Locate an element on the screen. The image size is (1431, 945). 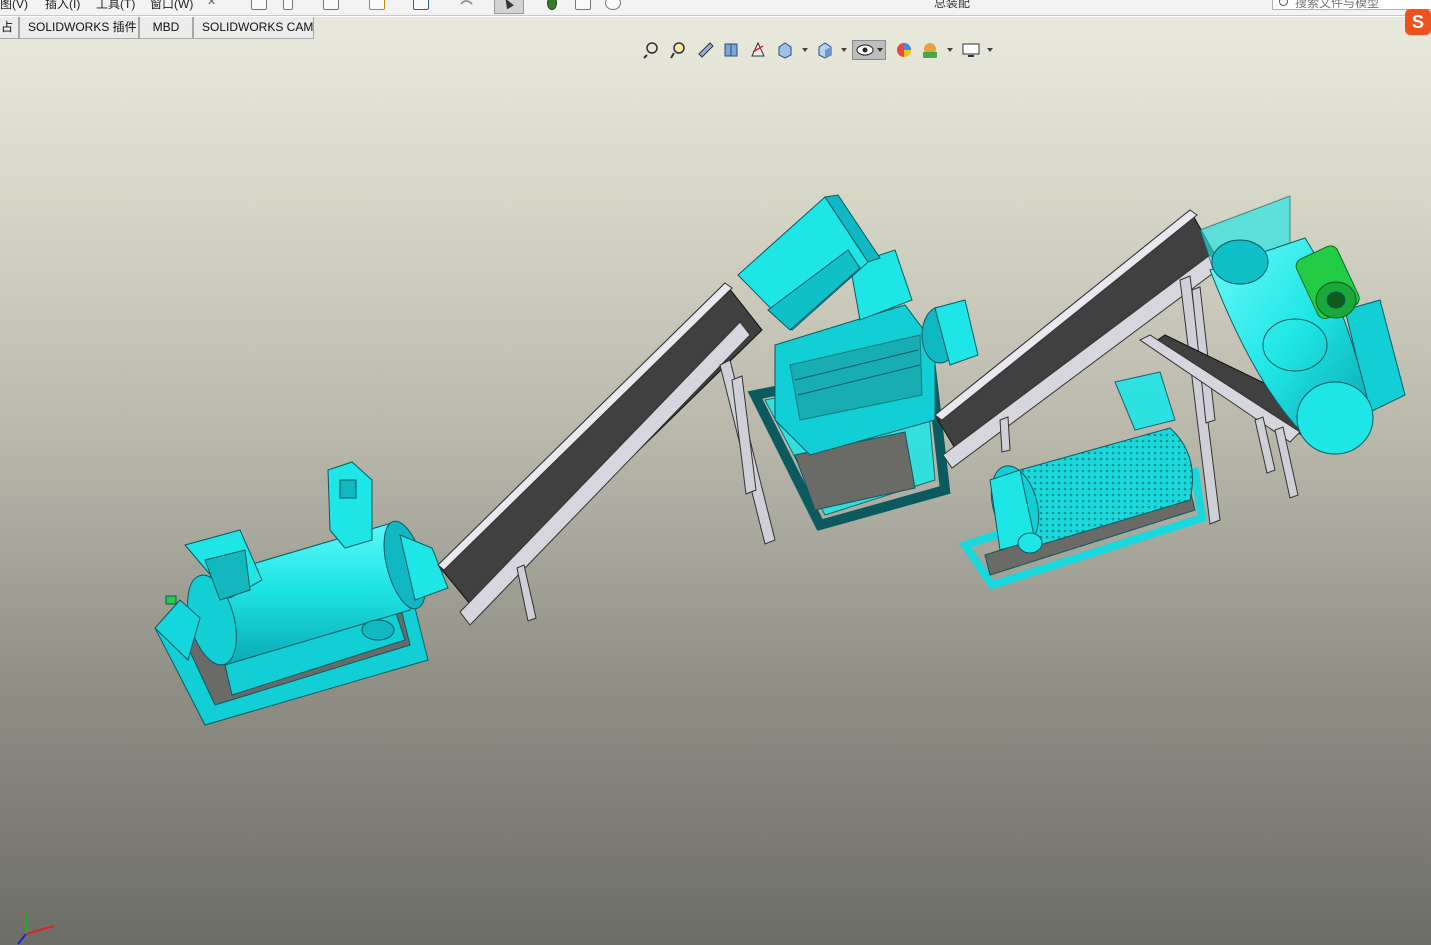
undo-icon is located at coordinates (466, 5).